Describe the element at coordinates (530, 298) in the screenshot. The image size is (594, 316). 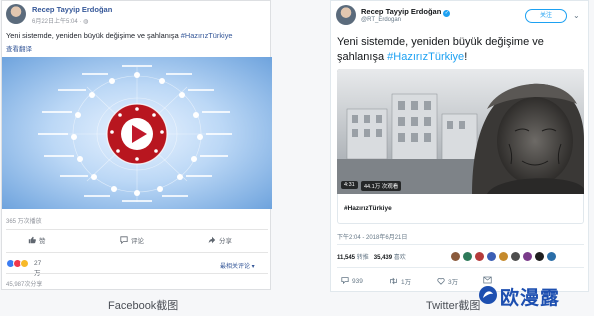
I see `watermark-text: 欧漫露` at that location.